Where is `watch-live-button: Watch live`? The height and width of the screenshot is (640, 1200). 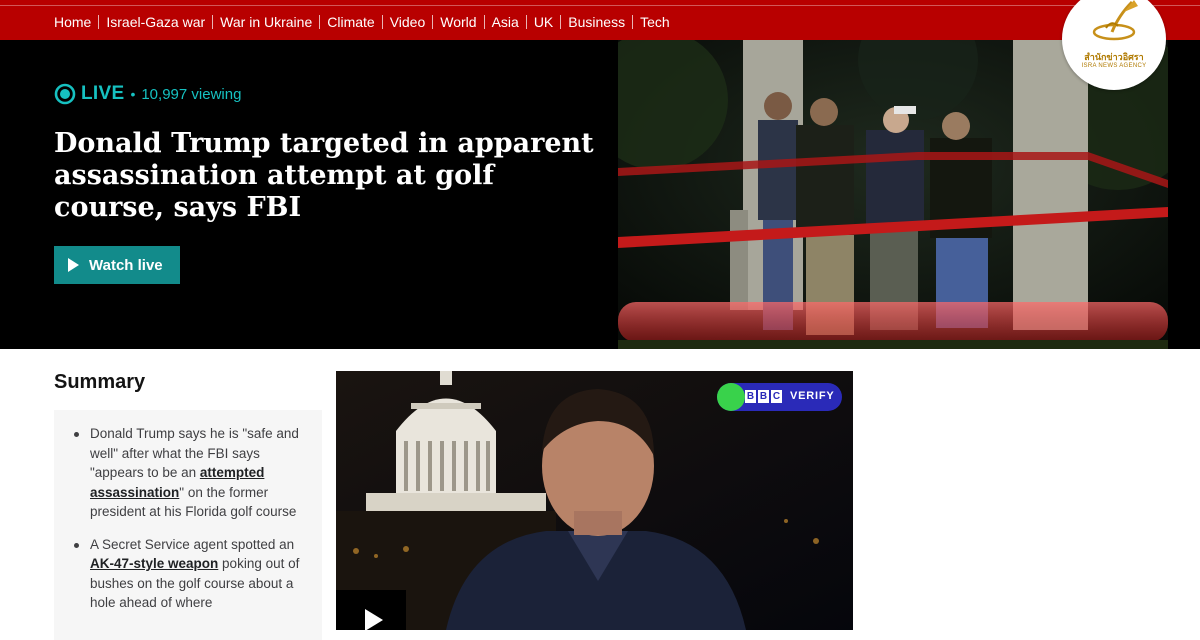 watch-live-button: Watch live is located at coordinates (117, 265).